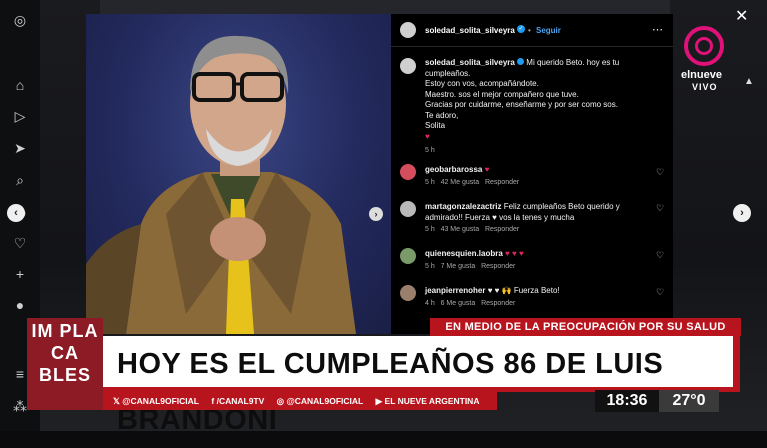 This screenshot has width=767, height=448. I want to click on notifications-heart-icon: ♡, so click(20, 243).